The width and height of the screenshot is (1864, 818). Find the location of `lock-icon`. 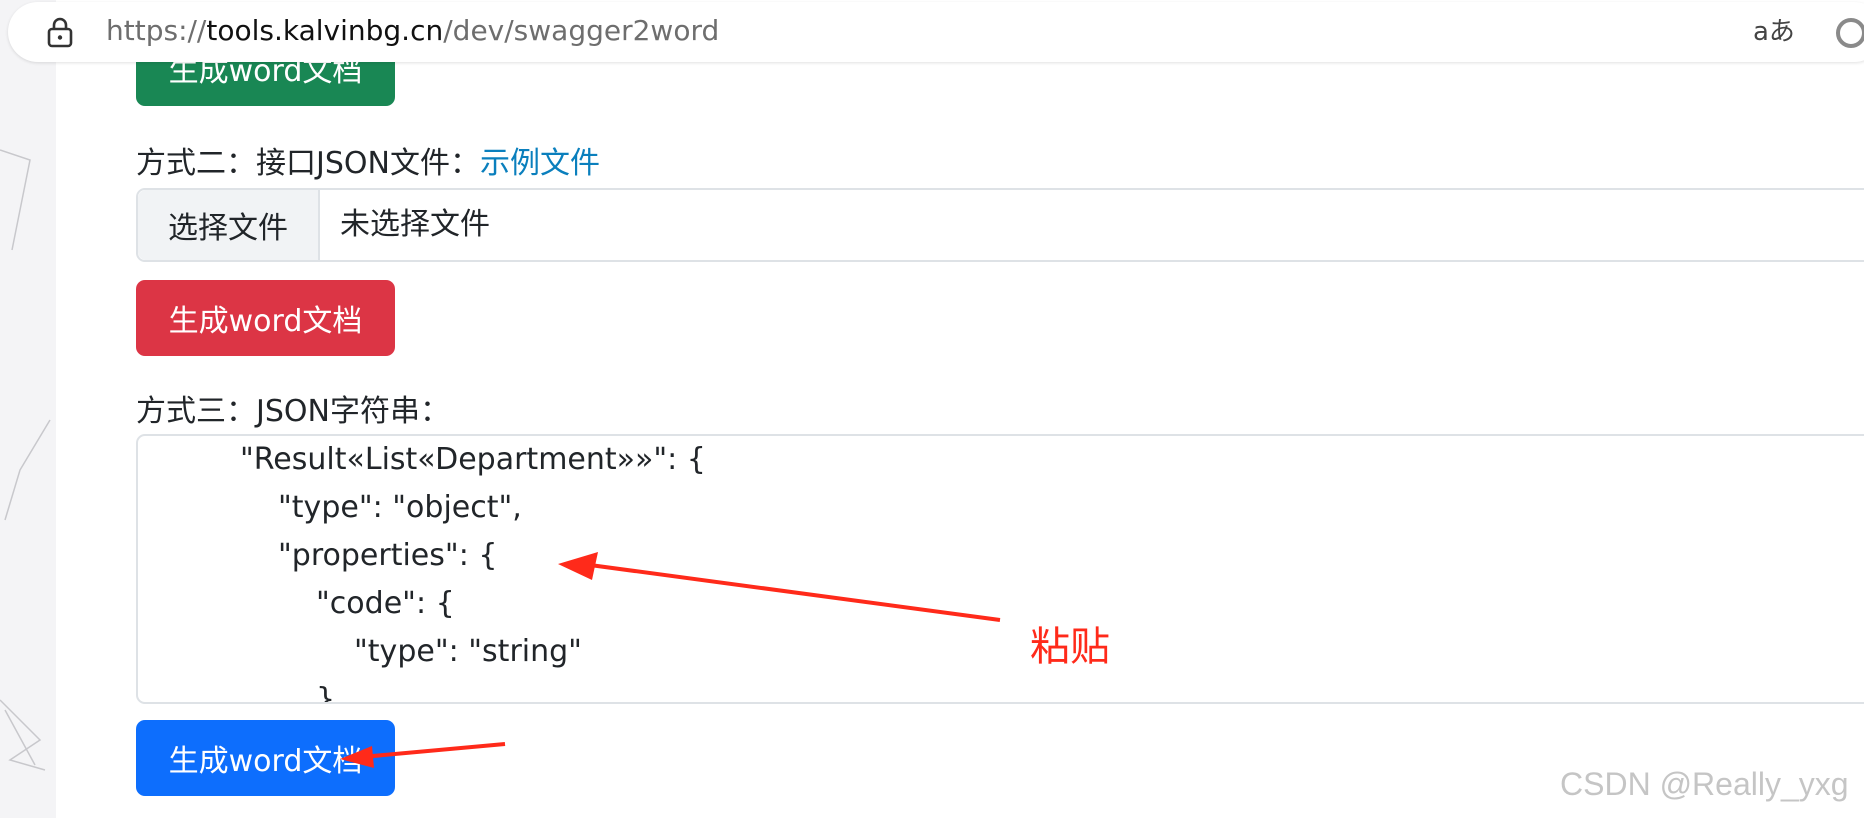

lock-icon is located at coordinates (60, 32).